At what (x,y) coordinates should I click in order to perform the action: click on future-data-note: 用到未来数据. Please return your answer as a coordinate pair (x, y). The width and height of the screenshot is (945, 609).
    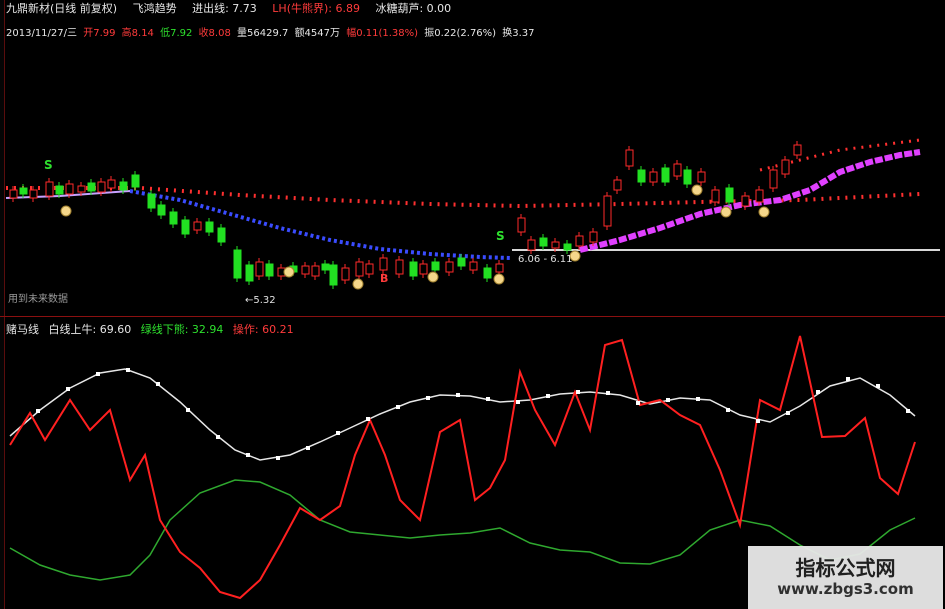
    Looking at the image, I should click on (38, 298).